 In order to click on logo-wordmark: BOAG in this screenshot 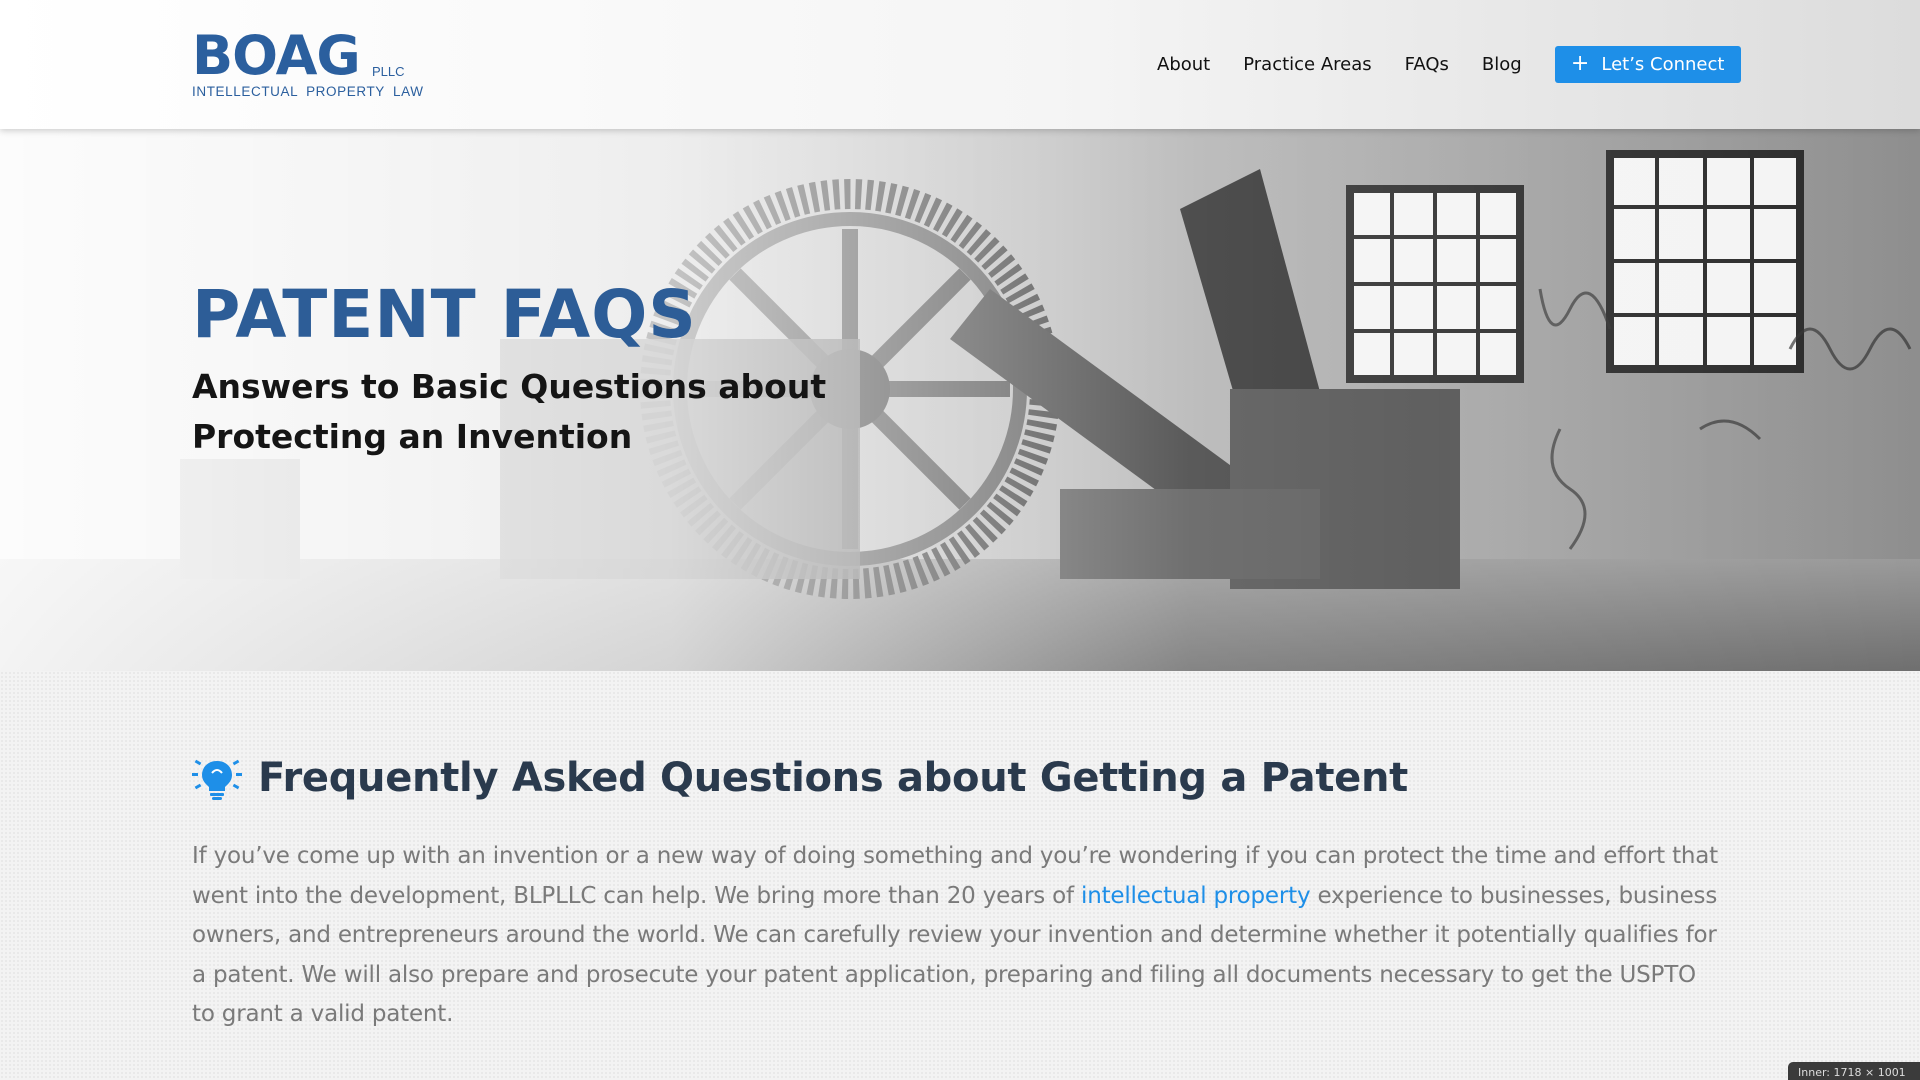, I will do `click(276, 55)`.